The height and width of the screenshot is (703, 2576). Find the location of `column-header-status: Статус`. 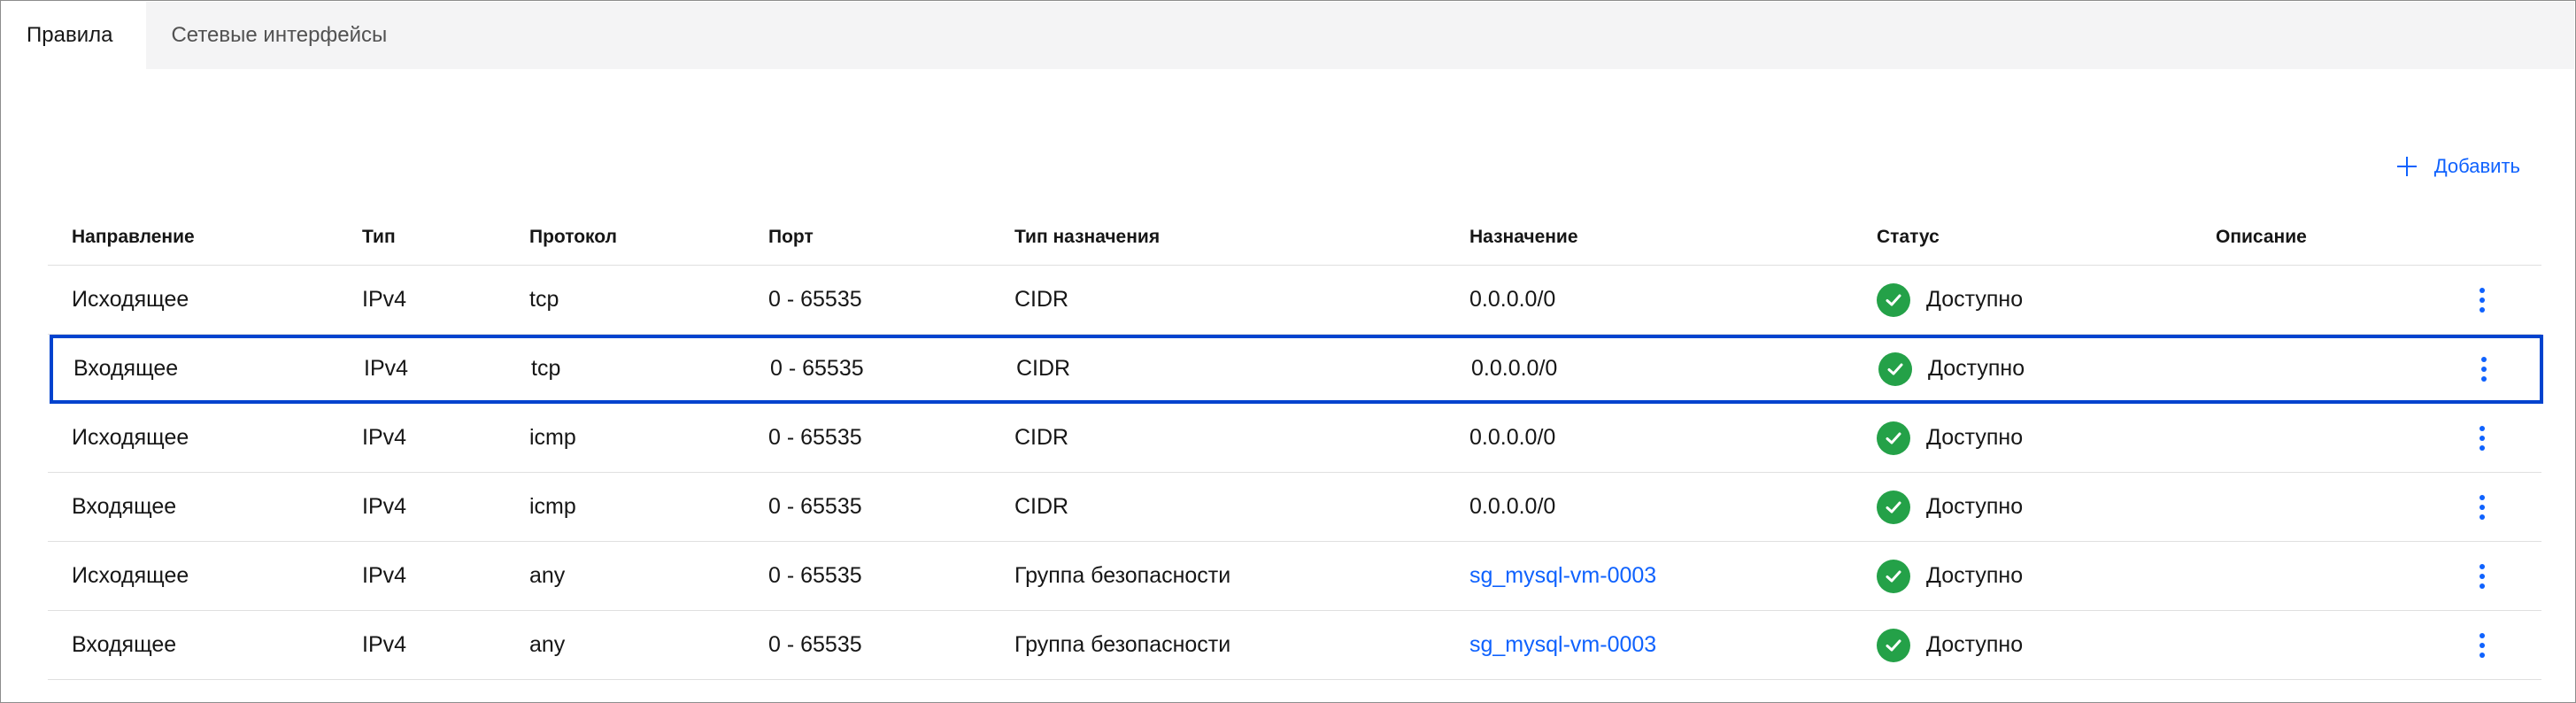

column-header-status: Статус is located at coordinates (1908, 237).